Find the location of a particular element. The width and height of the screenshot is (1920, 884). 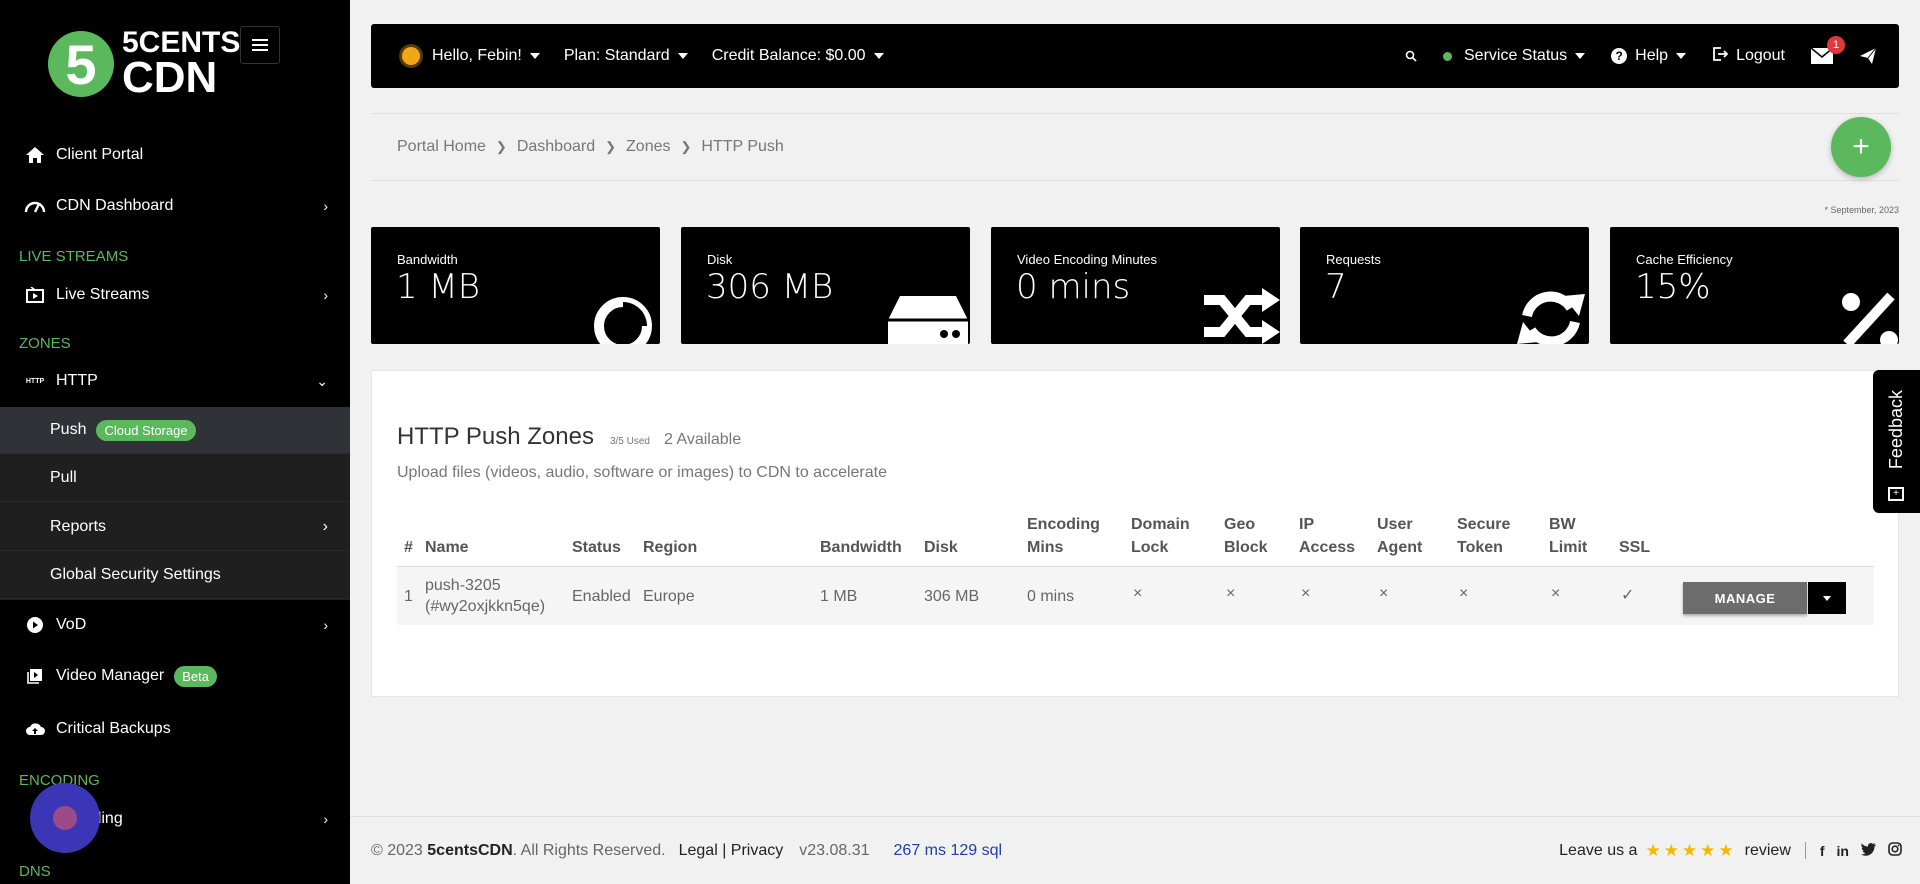

col-header-bandwidth: Bandwidth is located at coordinates (861, 547).